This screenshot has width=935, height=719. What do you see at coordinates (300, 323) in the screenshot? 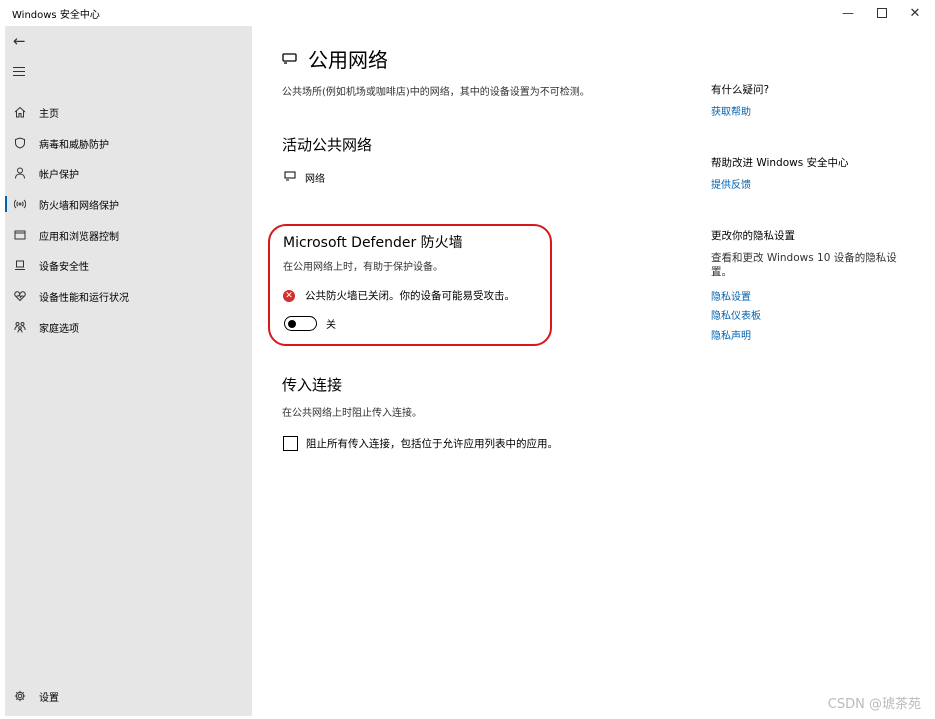
I see `firewall-toggle` at bounding box center [300, 323].